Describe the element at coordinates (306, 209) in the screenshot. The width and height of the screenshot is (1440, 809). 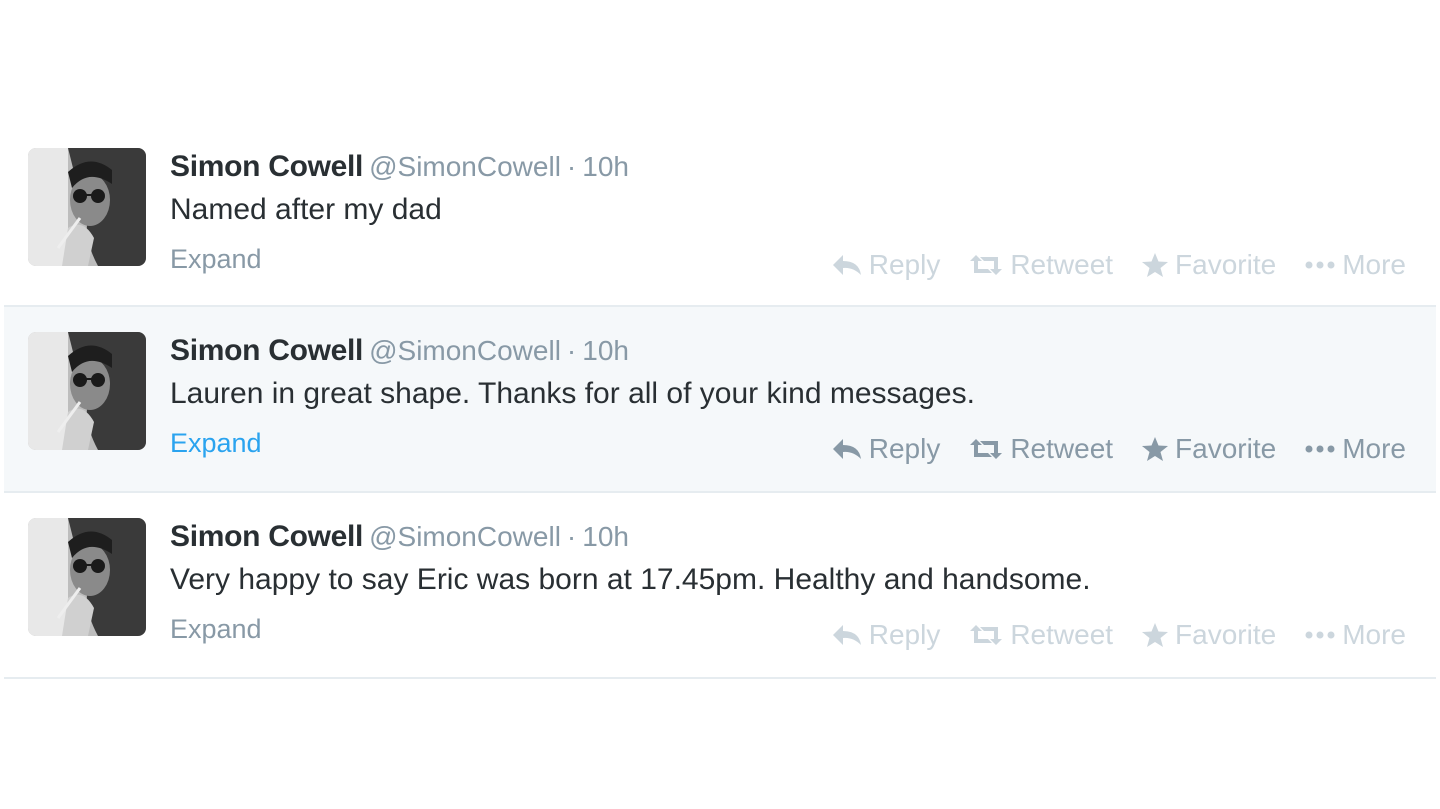
I see `tweet-text: Named after my dad` at that location.